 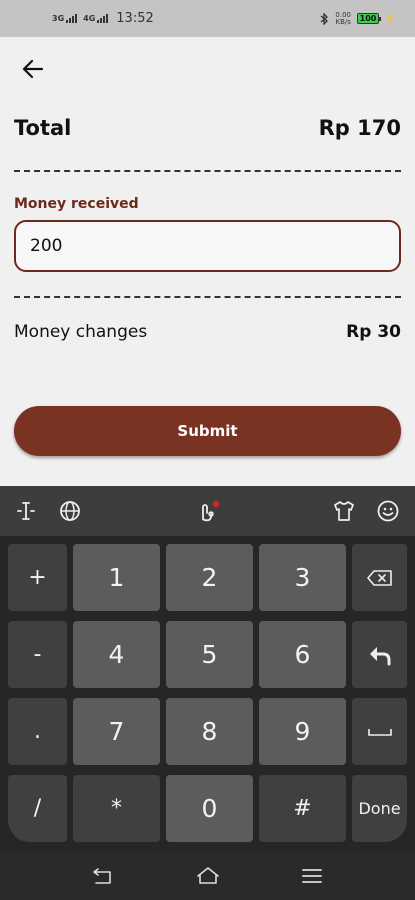 I want to click on backspace-icon, so click(x=379, y=577).